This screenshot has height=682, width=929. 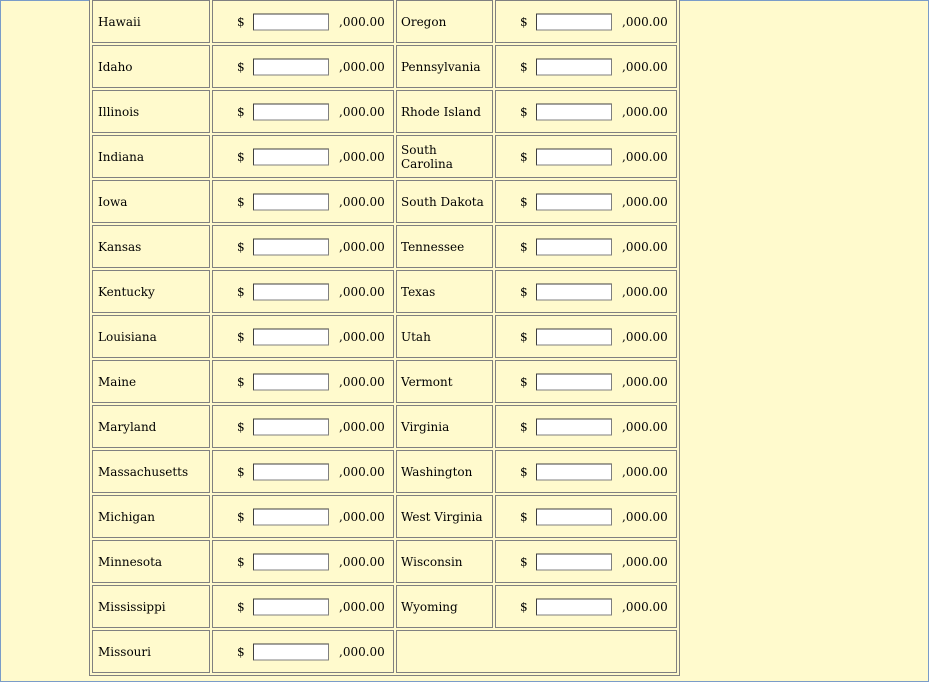 What do you see at coordinates (444, 426) in the screenshot?
I see `state-name-cell: Virginia` at bounding box center [444, 426].